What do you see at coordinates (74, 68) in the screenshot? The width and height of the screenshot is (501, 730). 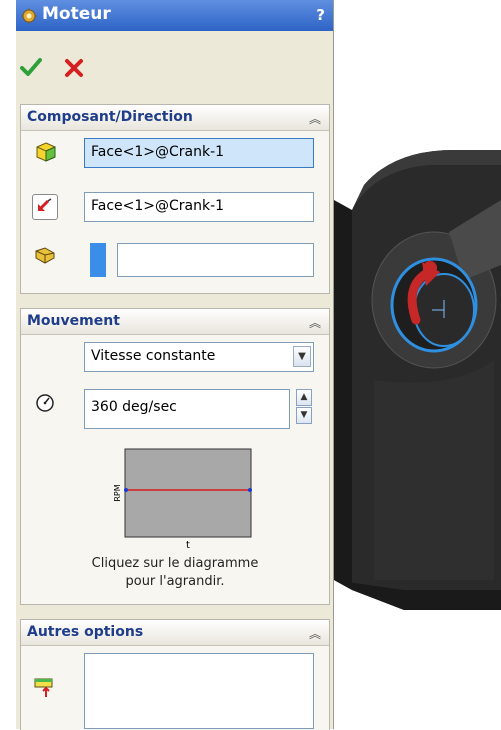 I see `close-icon` at bounding box center [74, 68].